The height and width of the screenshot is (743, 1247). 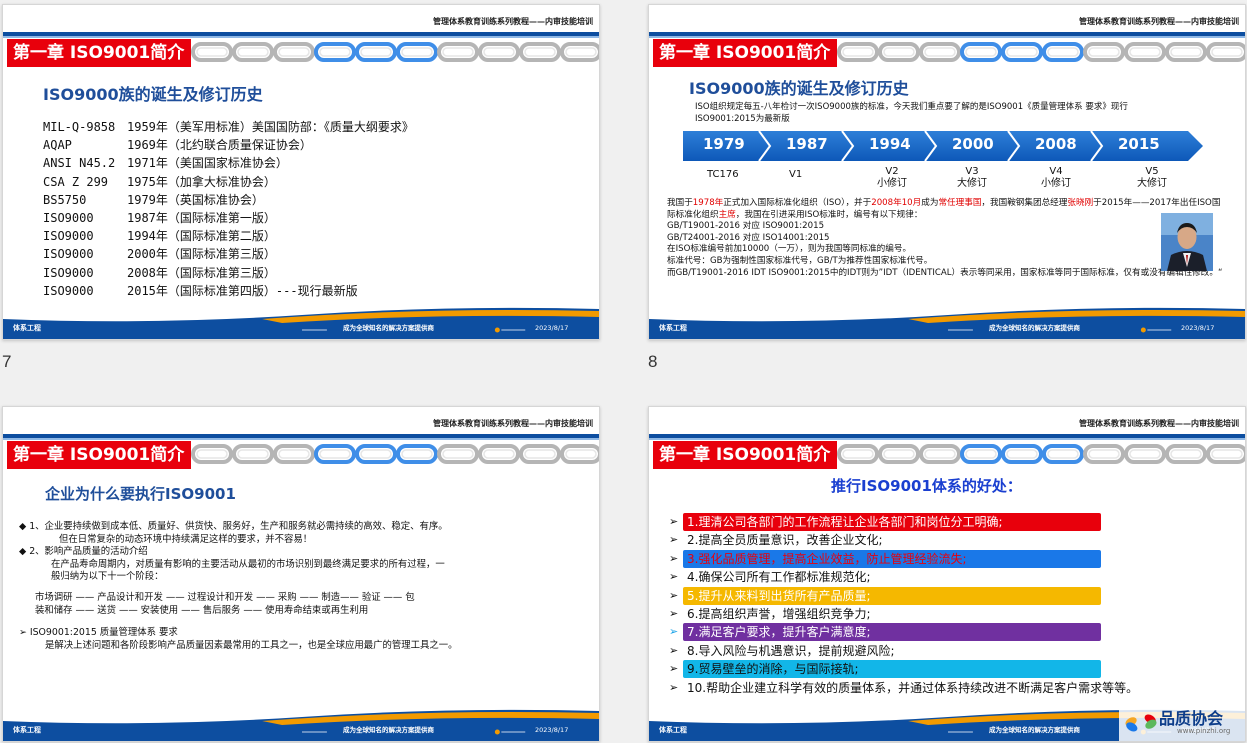 I want to click on history-row: ISO9000 1994年（国际标准第二版）, so click(x=228, y=236).